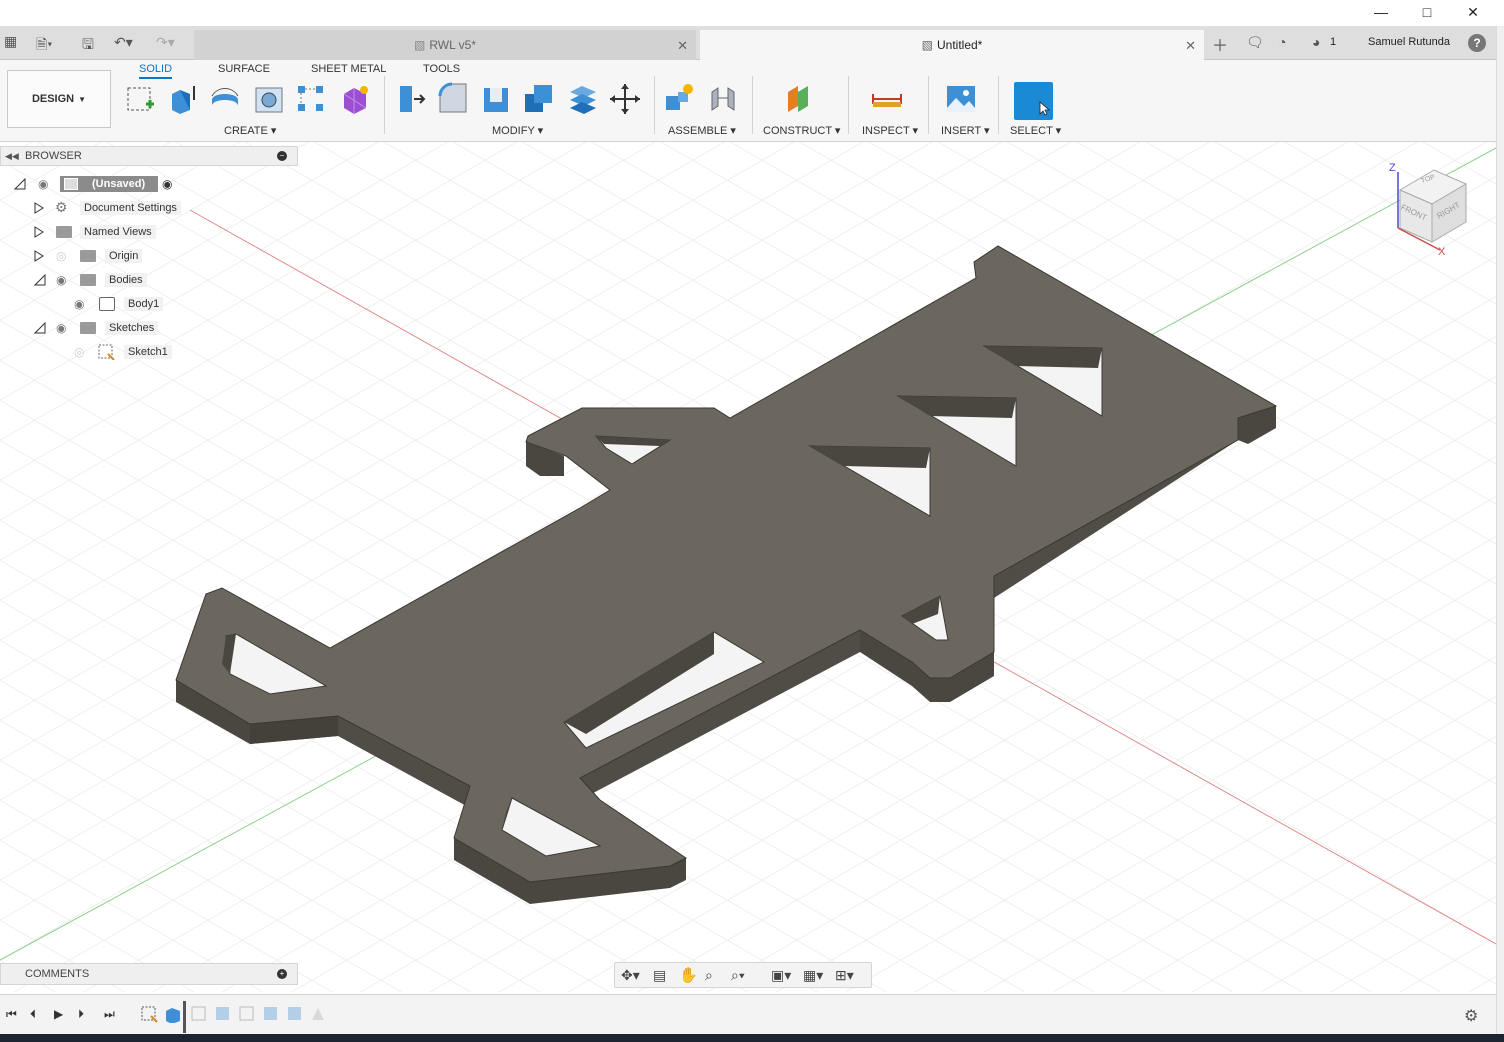 The width and height of the screenshot is (1504, 1042). Describe the element at coordinates (887, 99) in the screenshot. I see `measure-icon` at that location.